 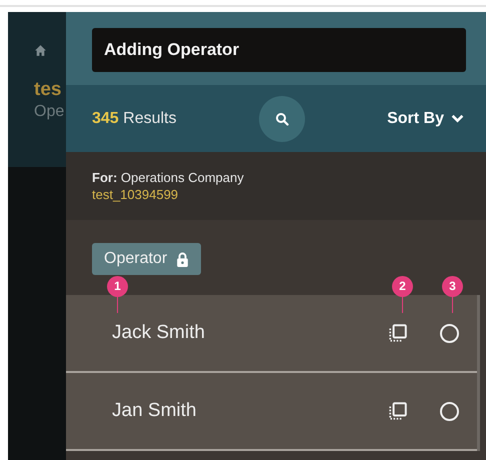 I want to click on result-row: Jan Smith, so click(x=271, y=412).